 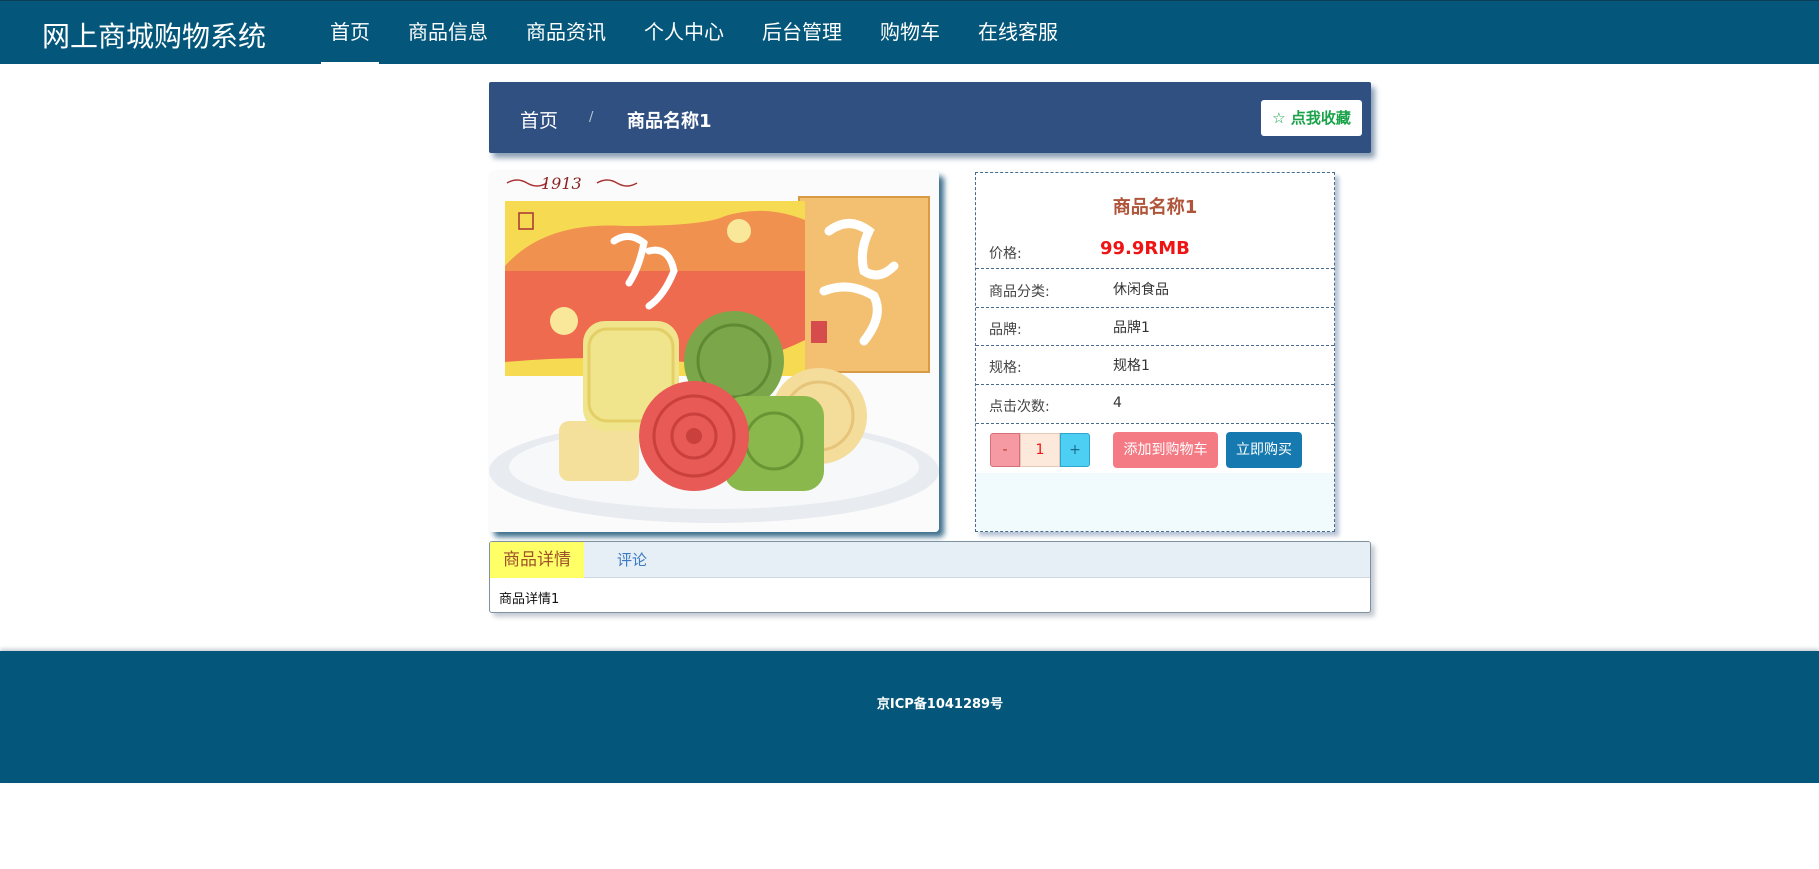 I want to click on nav-item-products: 商品信息, so click(x=448, y=33).